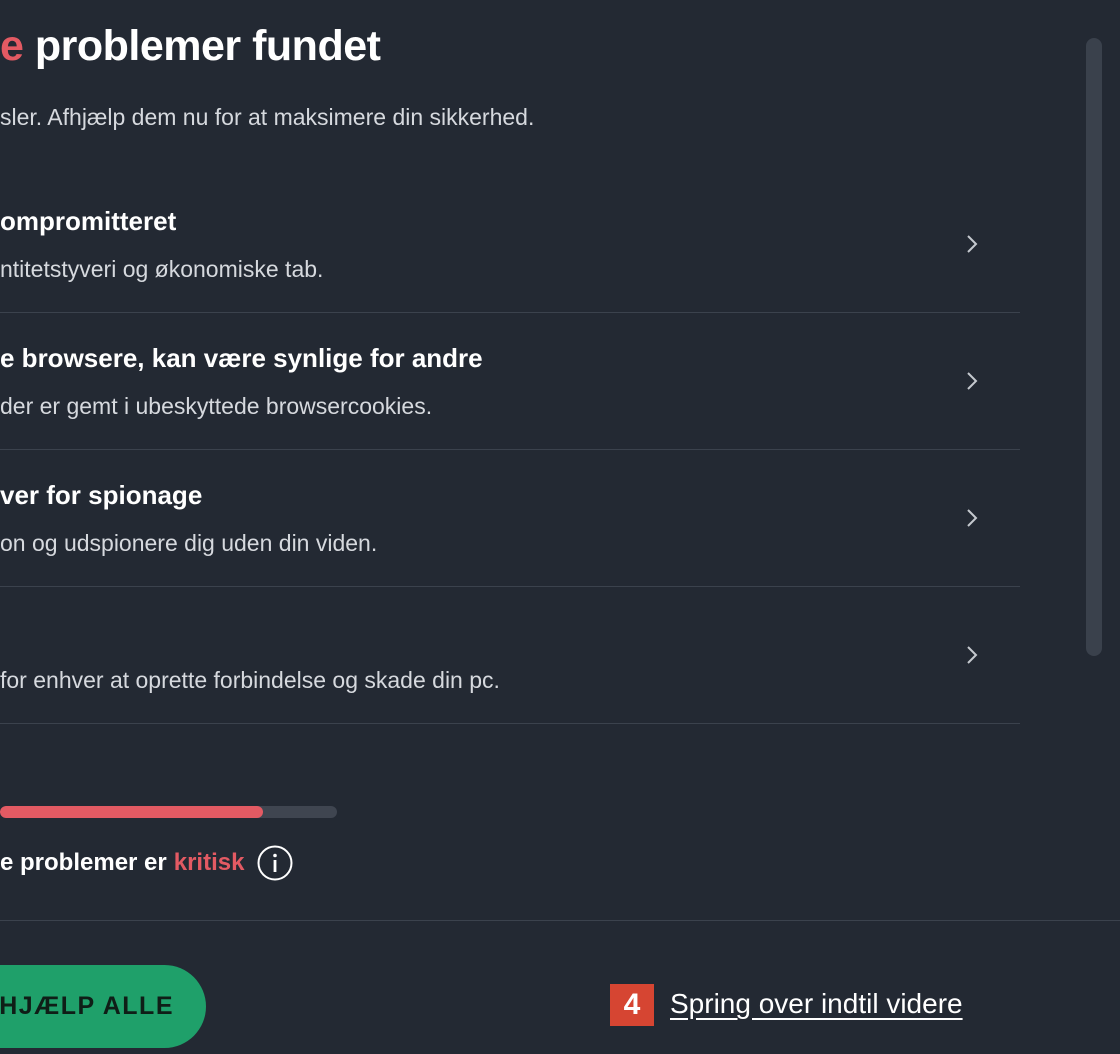 The height and width of the screenshot is (1054, 1120). I want to click on issue-title: e browsere, kan være synlige for andre, so click(241, 358).